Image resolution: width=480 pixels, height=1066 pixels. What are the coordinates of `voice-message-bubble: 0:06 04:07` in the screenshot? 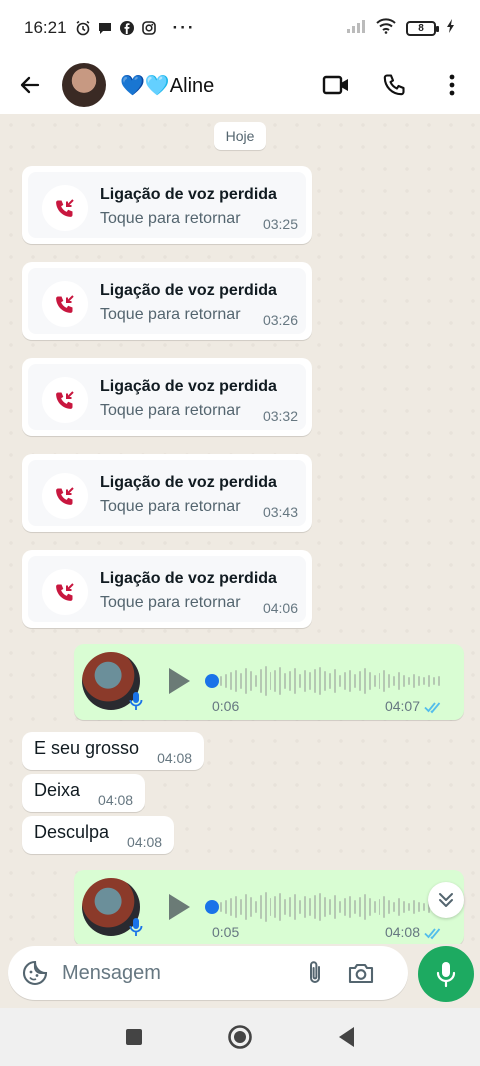 It's located at (269, 682).